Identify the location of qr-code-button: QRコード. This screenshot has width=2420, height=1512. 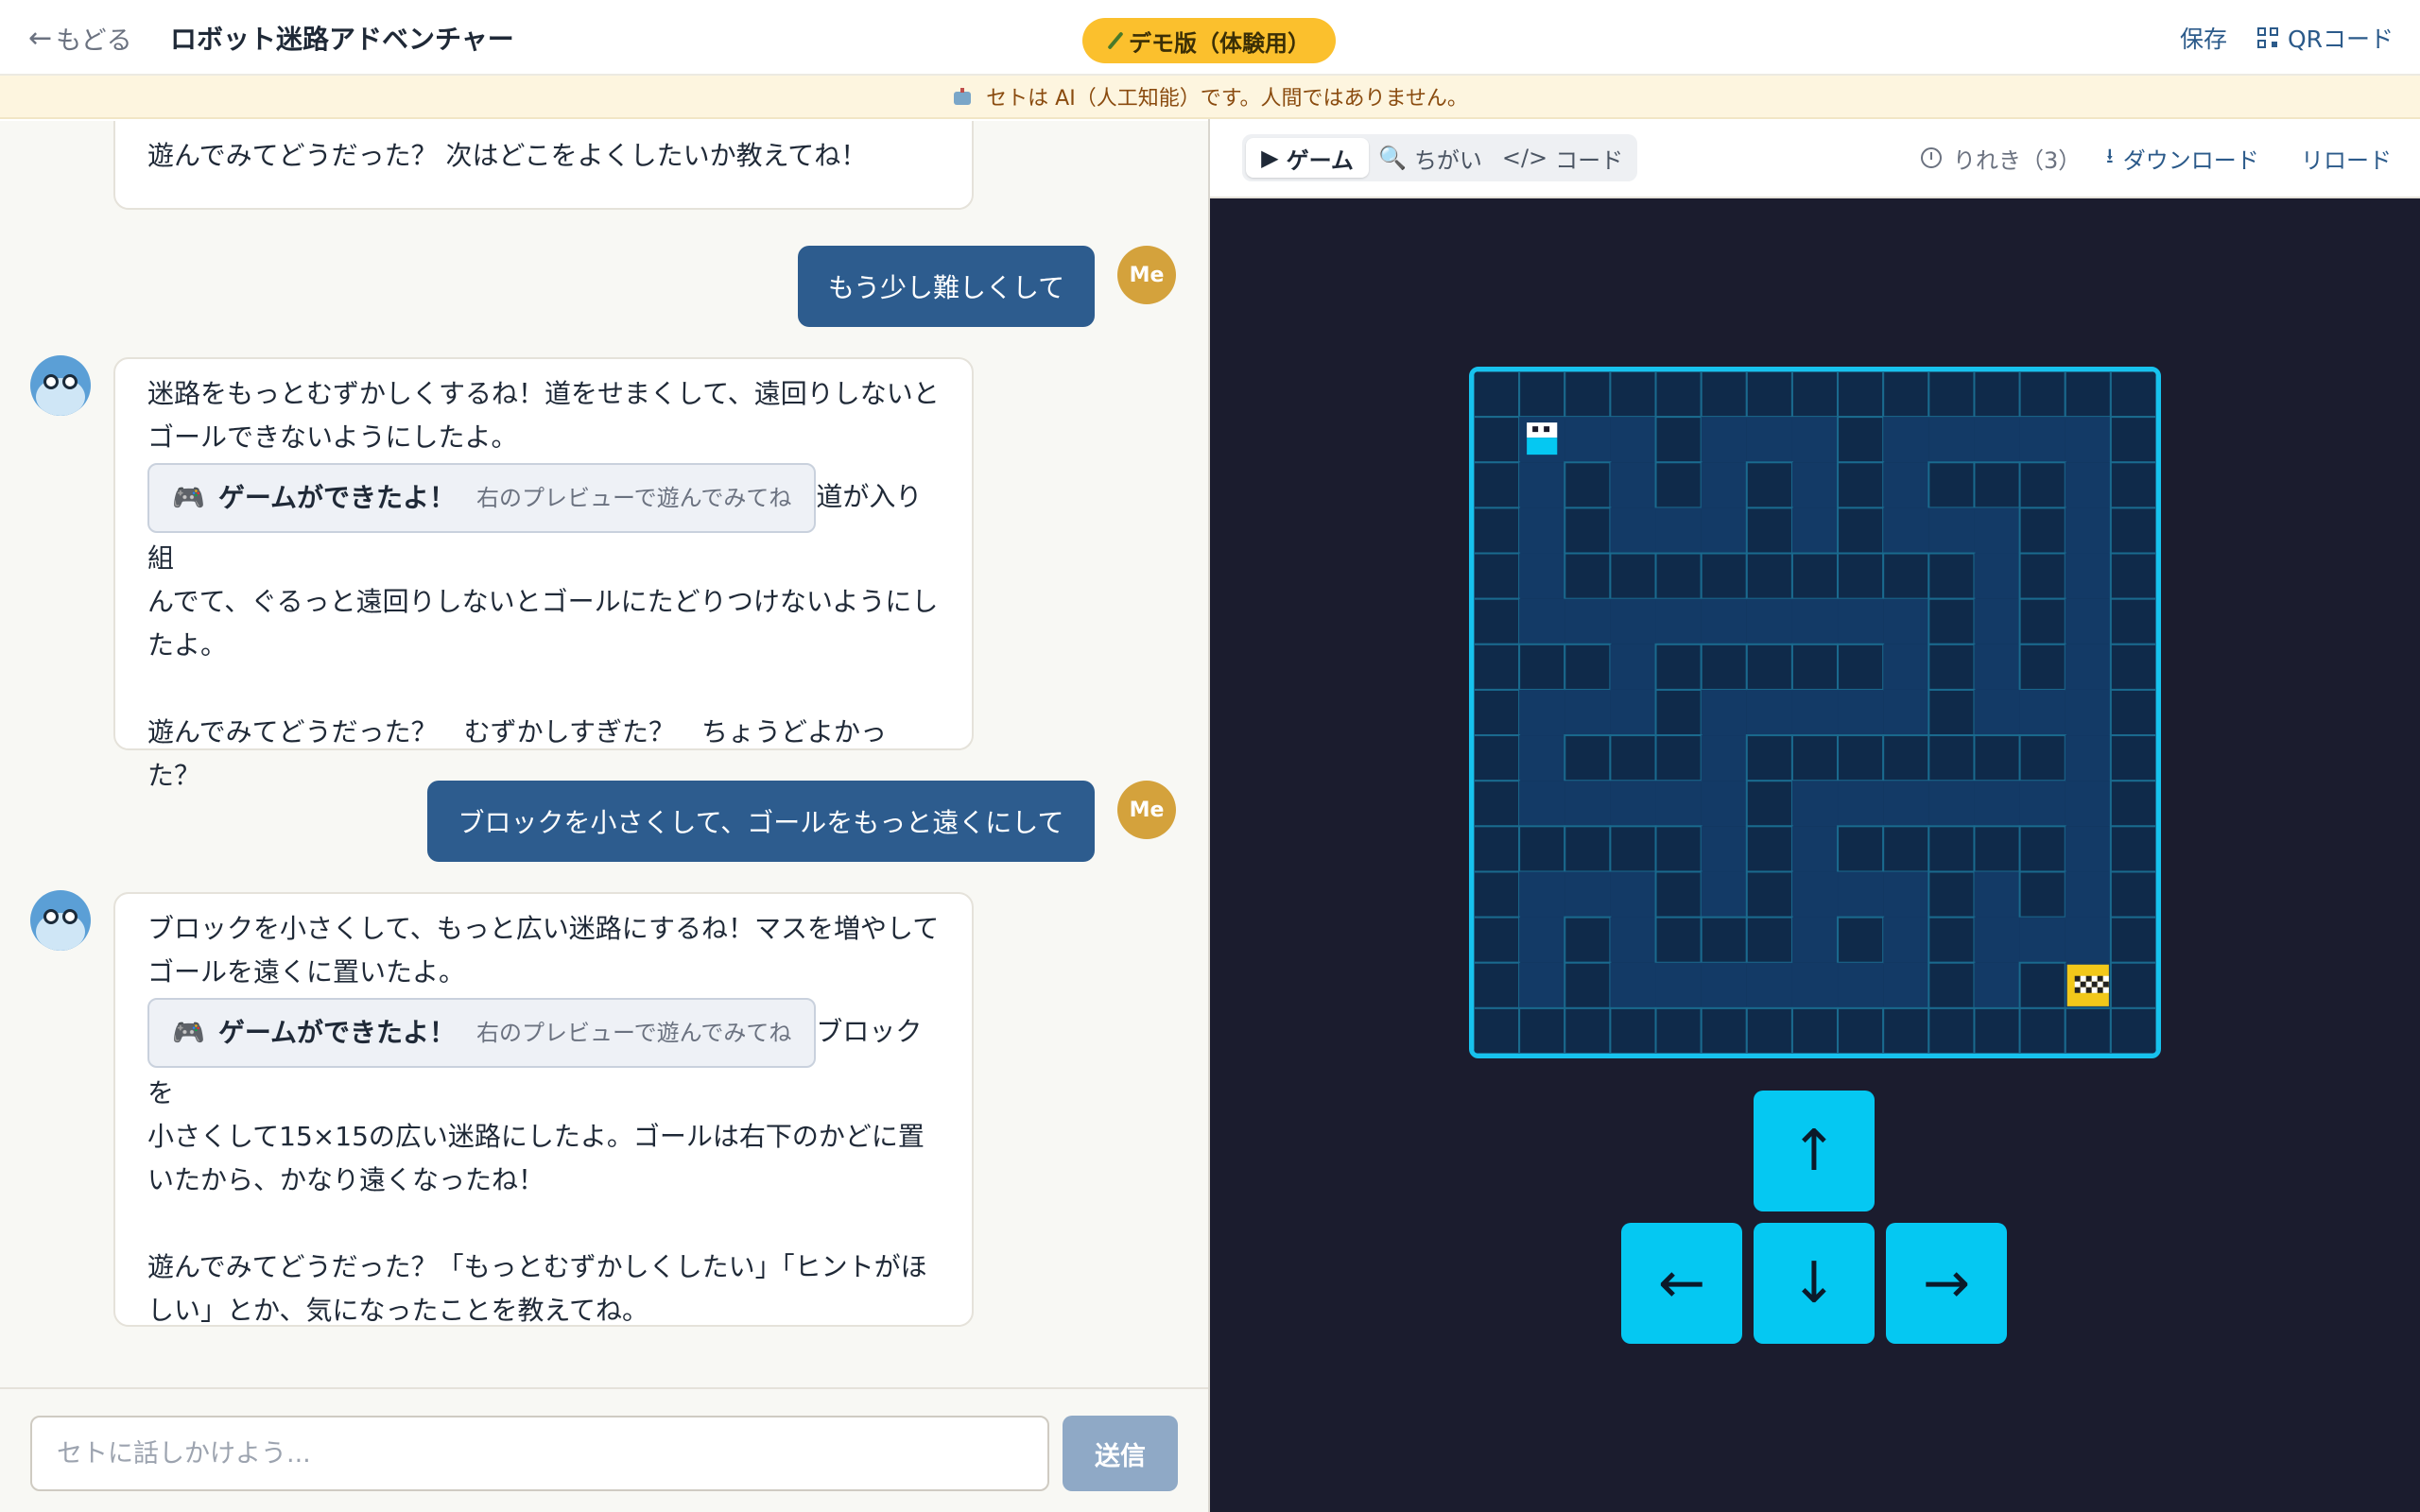
(2325, 38).